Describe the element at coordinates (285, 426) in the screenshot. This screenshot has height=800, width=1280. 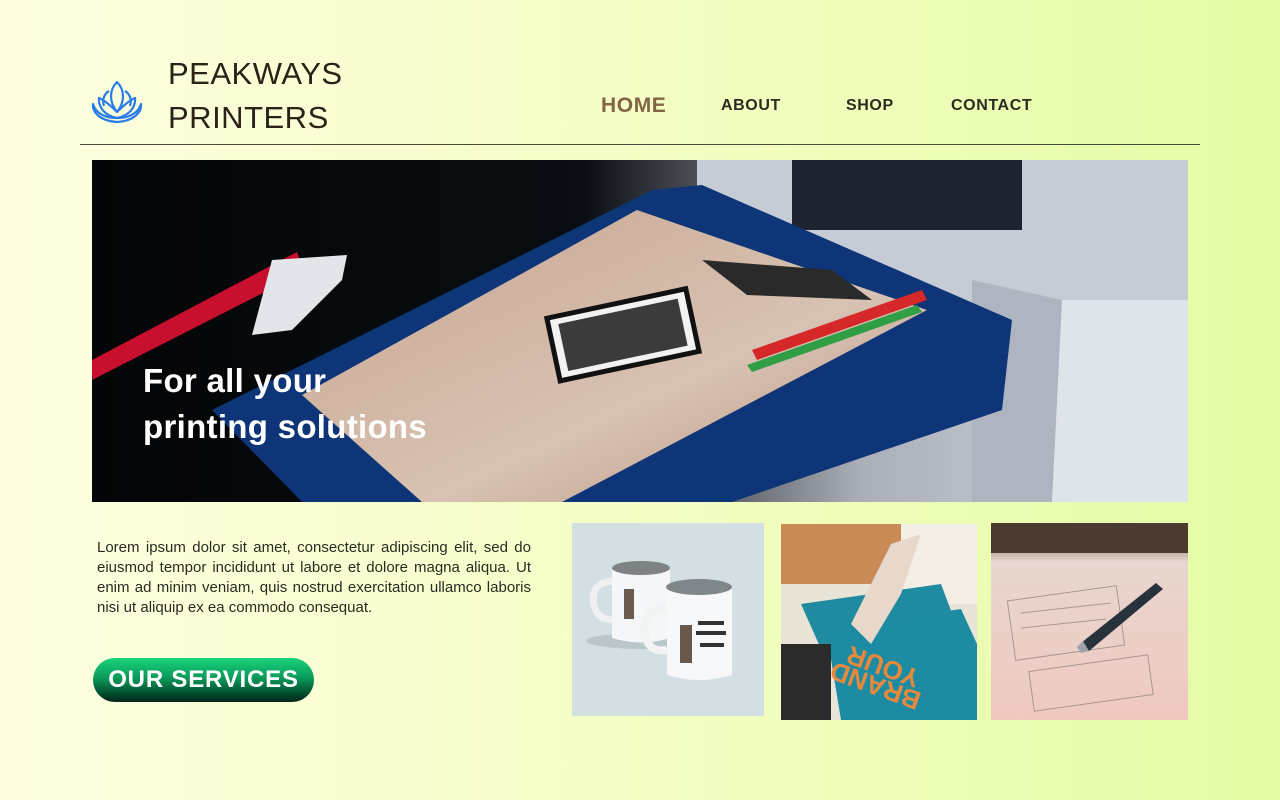
I see `hero-tagline-line-2: printing solutions` at that location.